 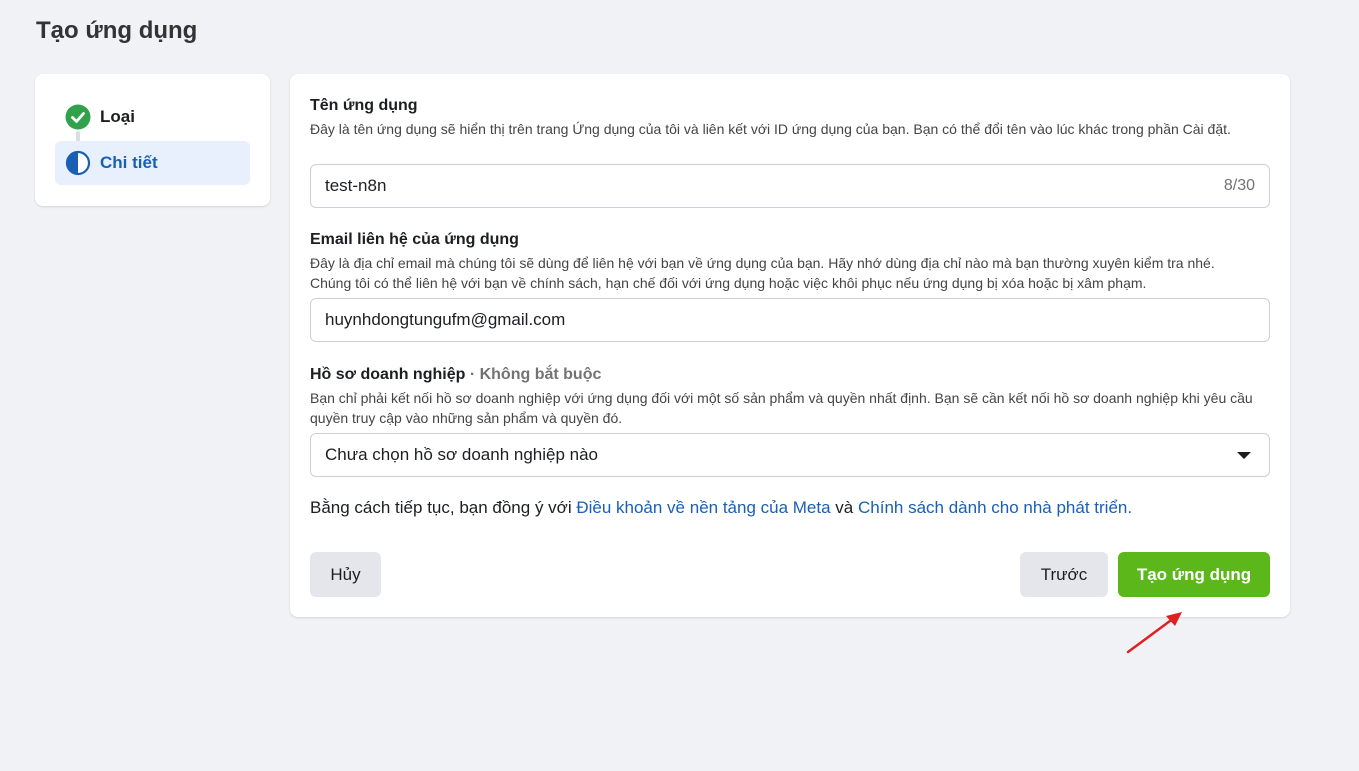 I want to click on create-app-button: Tạo ứng dụng, so click(x=1194, y=574).